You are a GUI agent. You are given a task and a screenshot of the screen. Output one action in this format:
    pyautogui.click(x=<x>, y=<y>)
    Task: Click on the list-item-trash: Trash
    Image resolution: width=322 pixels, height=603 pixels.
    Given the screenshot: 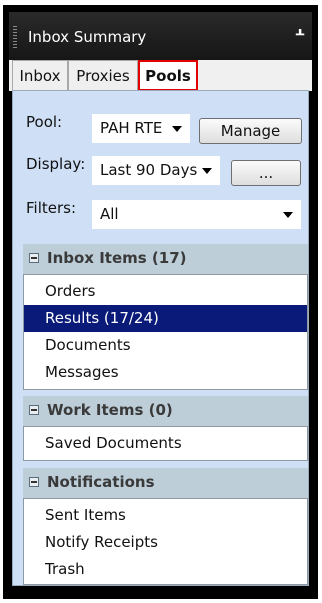 What is the action you would take?
    pyautogui.click(x=165, y=569)
    